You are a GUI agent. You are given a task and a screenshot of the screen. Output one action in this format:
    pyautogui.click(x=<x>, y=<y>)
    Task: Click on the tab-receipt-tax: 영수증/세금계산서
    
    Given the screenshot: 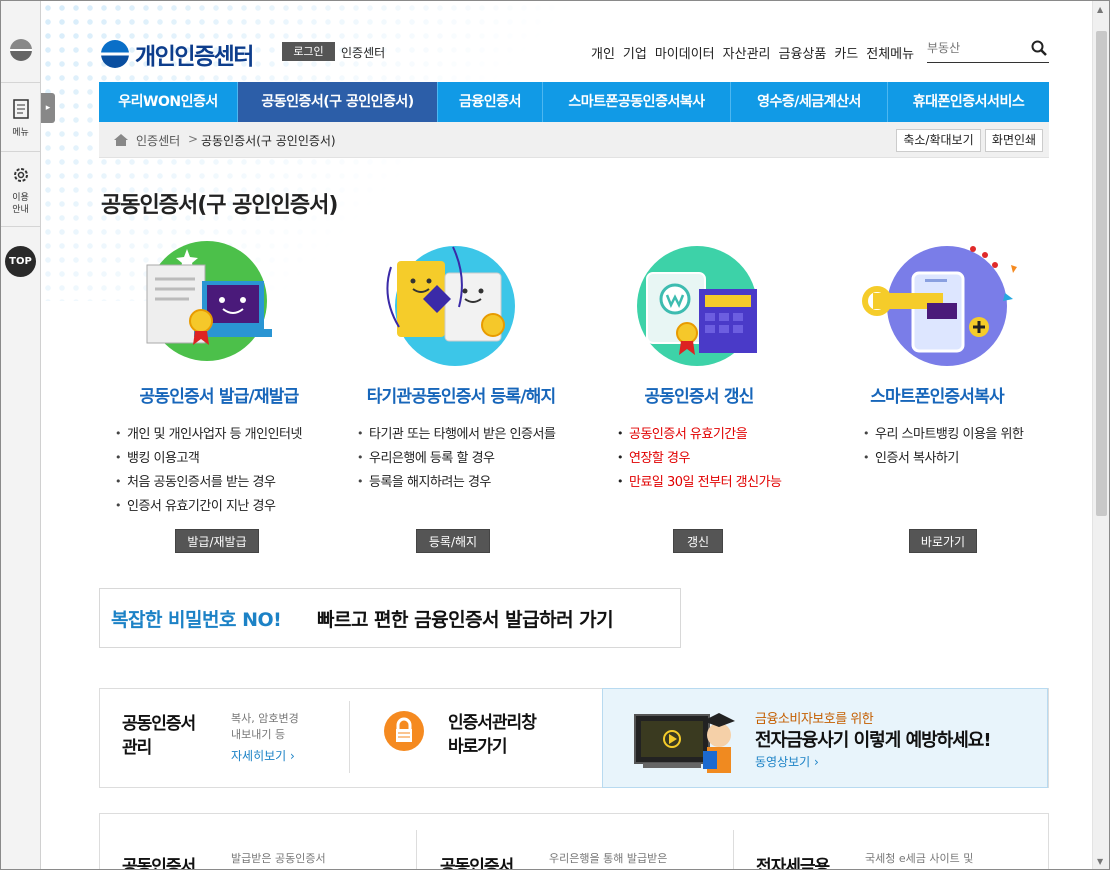 What is the action you would take?
    pyautogui.click(x=809, y=102)
    